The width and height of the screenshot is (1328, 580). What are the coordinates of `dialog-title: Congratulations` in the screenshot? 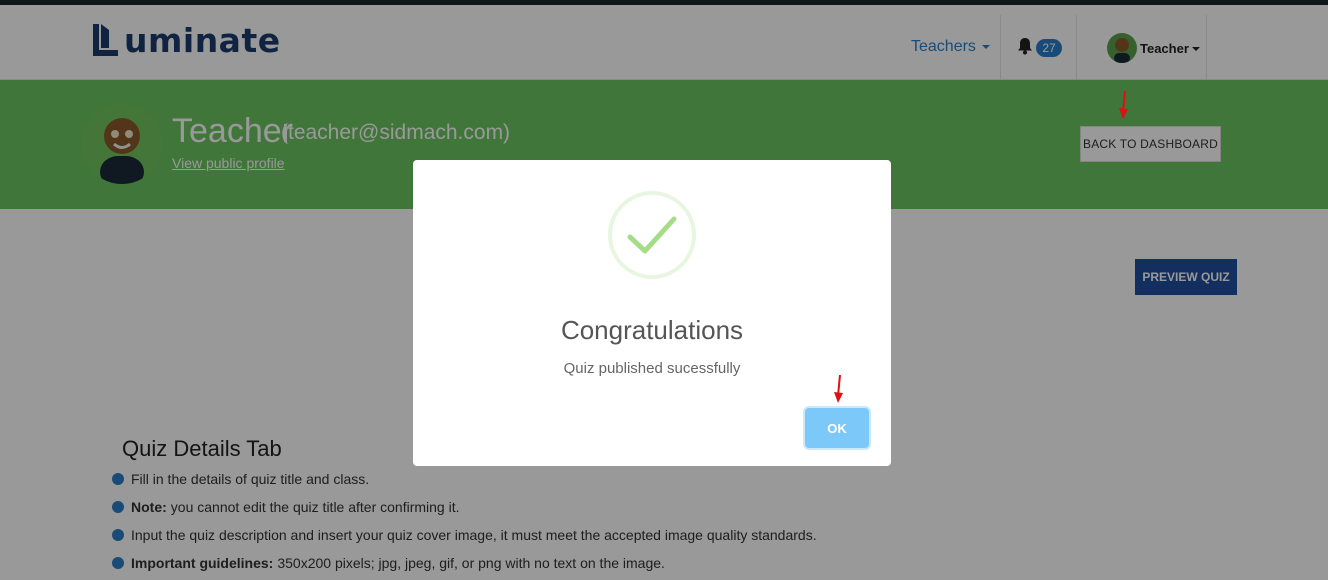 It's located at (652, 330).